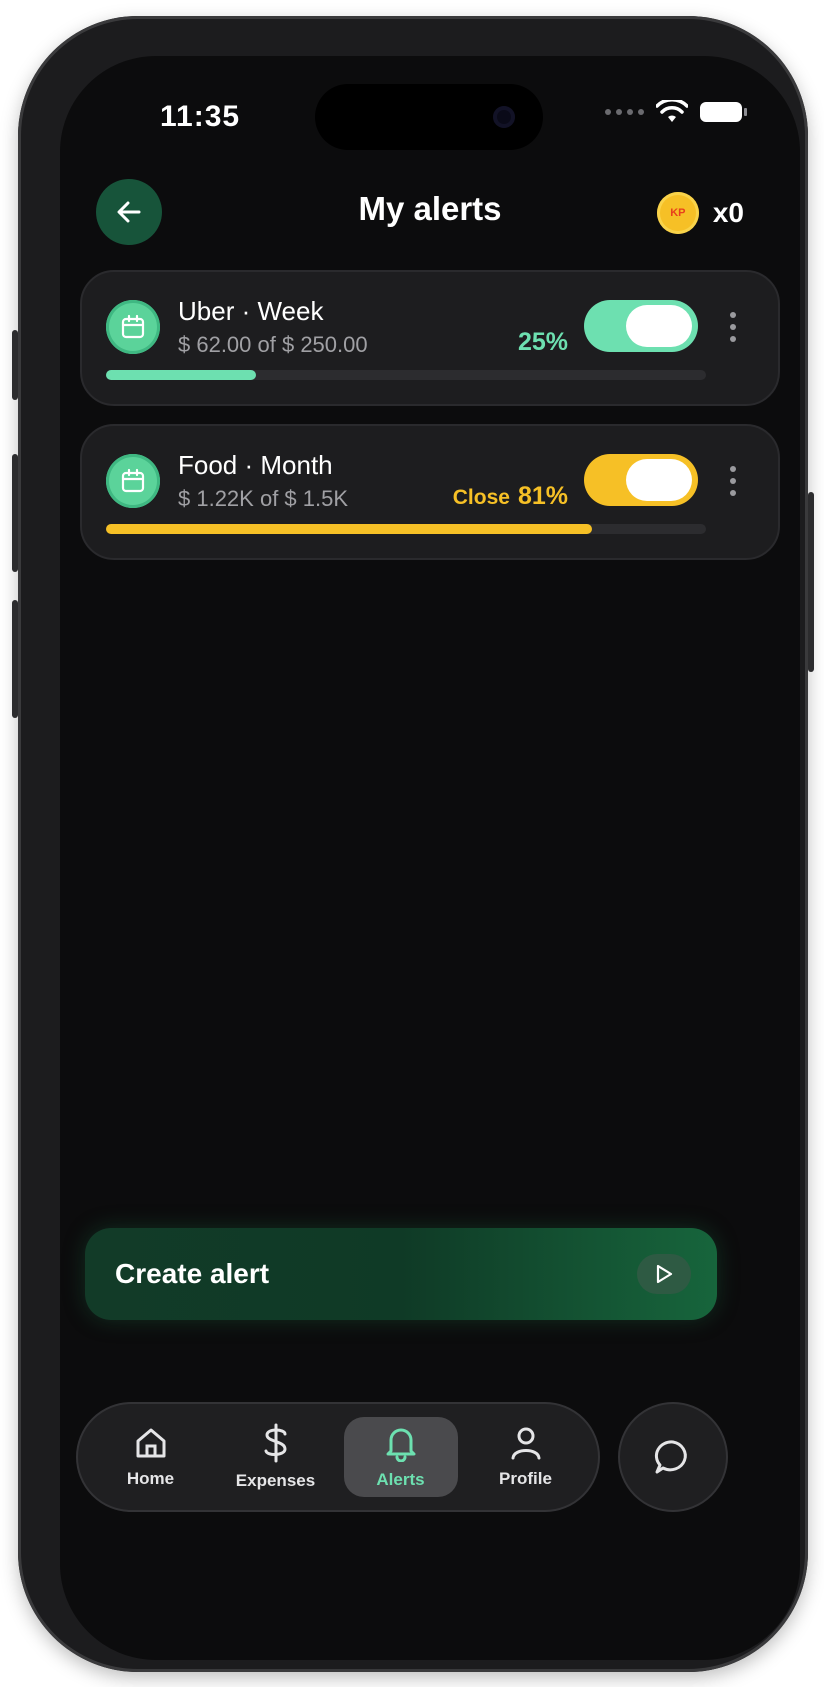 The width and height of the screenshot is (824, 1687). I want to click on battery-icon, so click(723, 112).